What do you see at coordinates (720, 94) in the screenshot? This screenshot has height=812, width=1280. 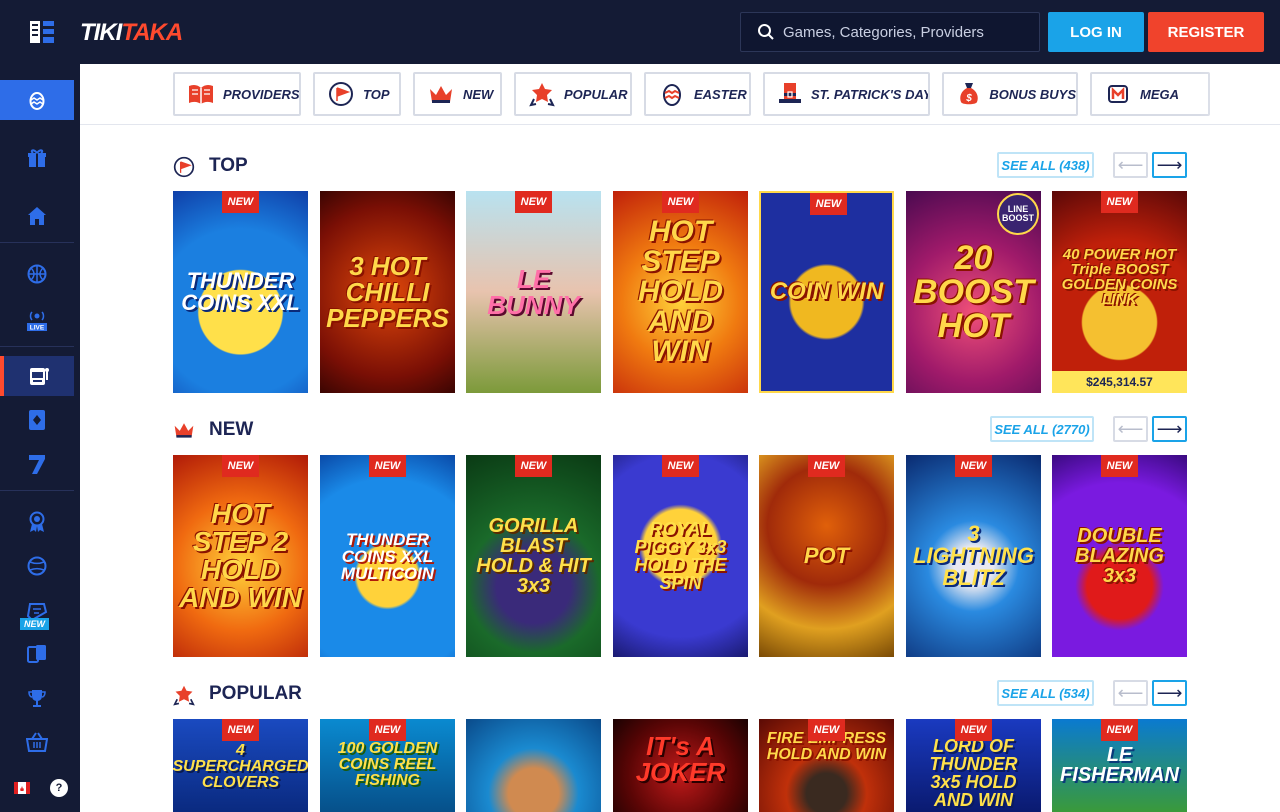 I see `category-label: EASTER` at bounding box center [720, 94].